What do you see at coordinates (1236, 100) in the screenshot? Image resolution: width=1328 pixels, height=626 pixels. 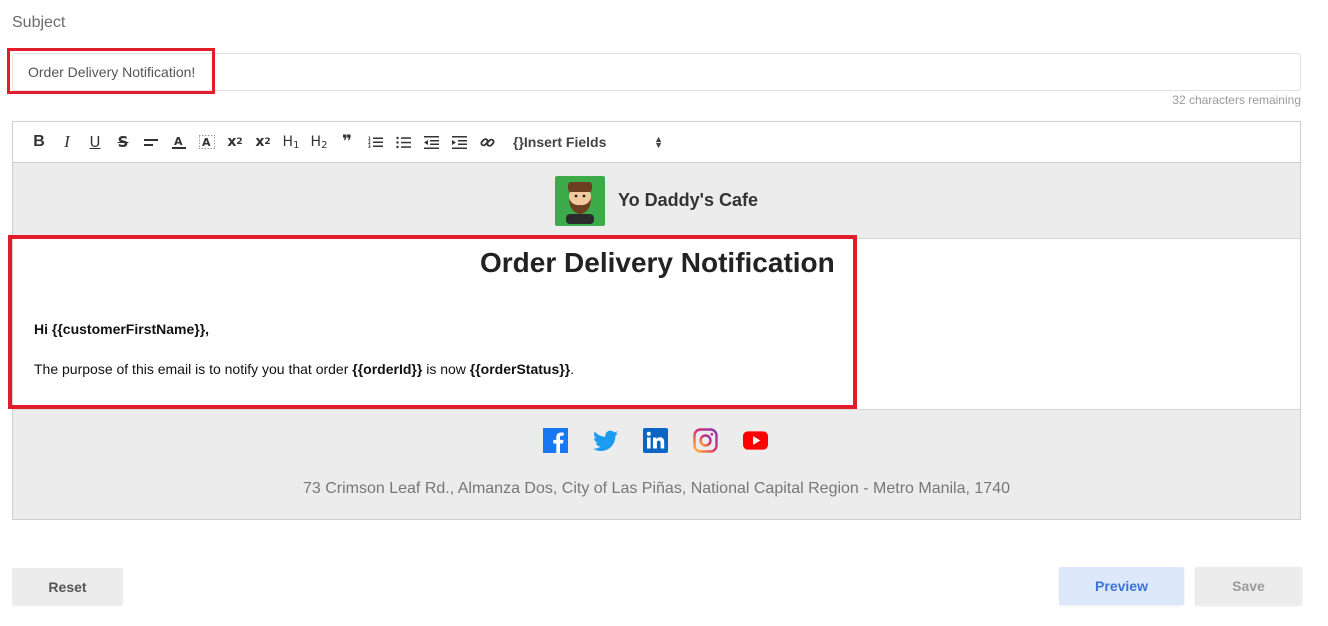 I see `characters-remaining: 32 characters remaining` at bounding box center [1236, 100].